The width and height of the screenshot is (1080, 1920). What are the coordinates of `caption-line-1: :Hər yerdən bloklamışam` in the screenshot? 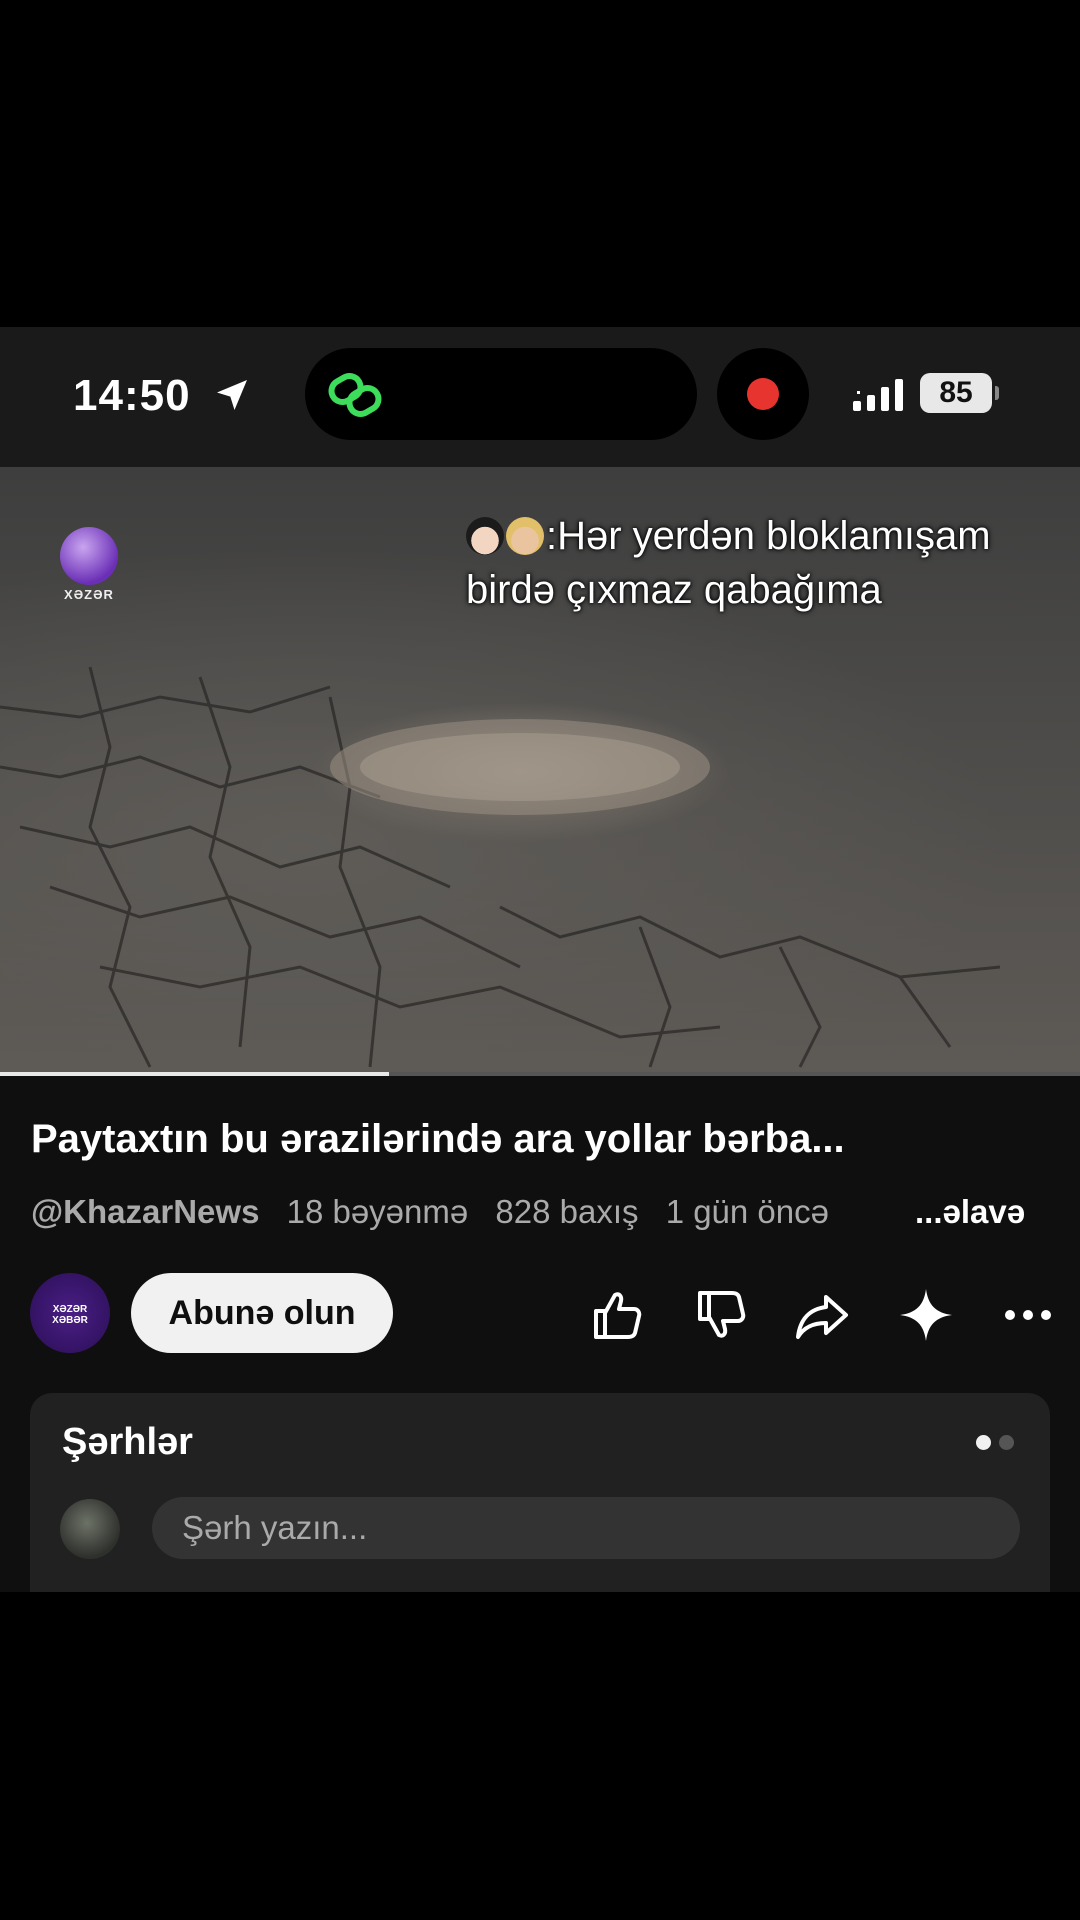 It's located at (768, 536).